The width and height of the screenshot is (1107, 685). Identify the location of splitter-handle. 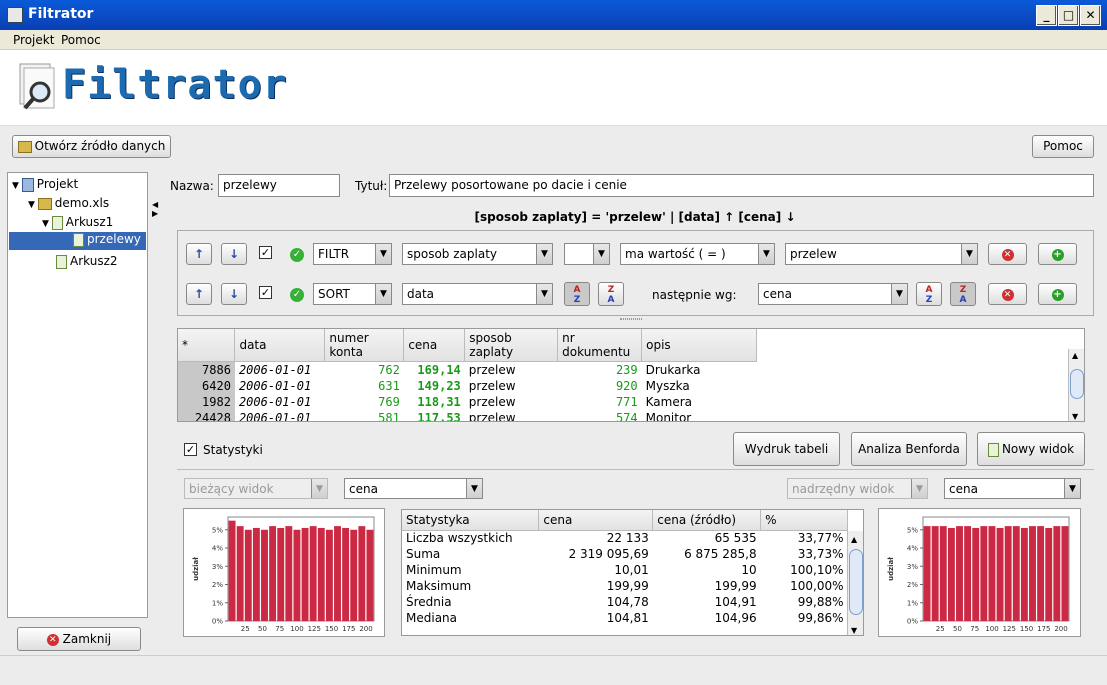
(631, 319).